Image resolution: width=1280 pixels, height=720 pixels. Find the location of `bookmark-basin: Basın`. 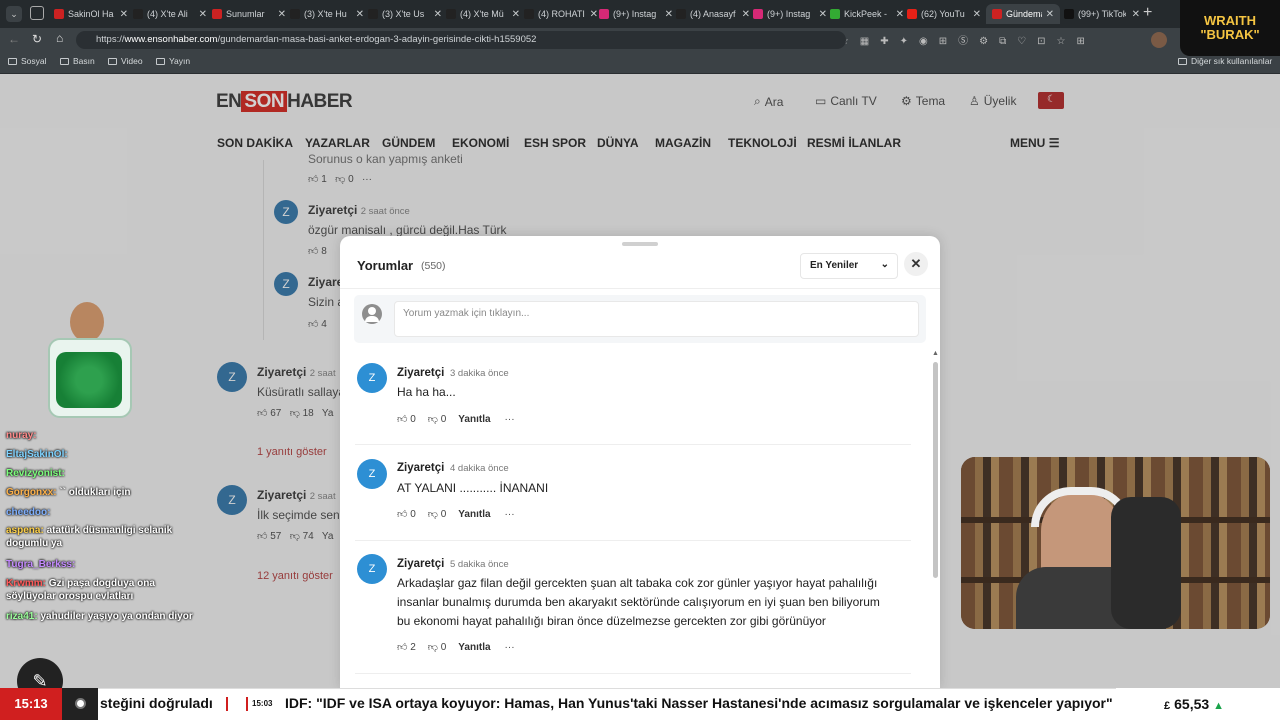

bookmark-basin: Basın is located at coordinates (77, 61).